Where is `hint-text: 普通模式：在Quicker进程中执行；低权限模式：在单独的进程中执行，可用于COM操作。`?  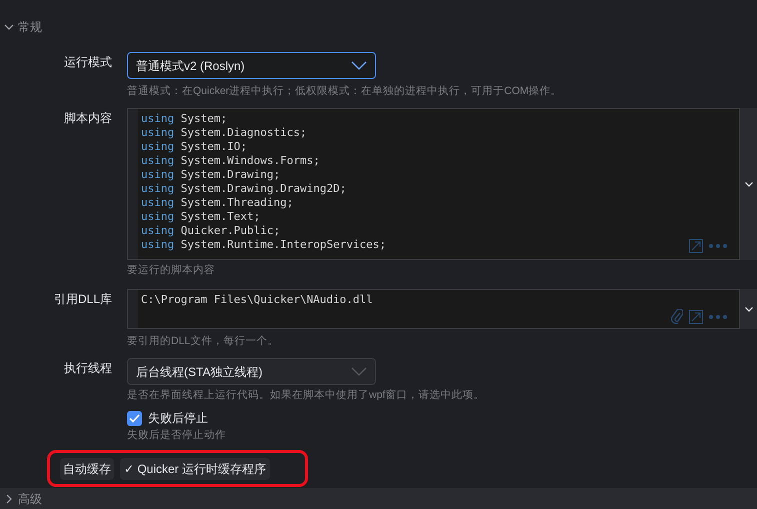
hint-text: 普通模式：在Quicker进程中执行；低权限模式：在单独的进程中执行，可用于COM操作。 is located at coordinates (344, 92).